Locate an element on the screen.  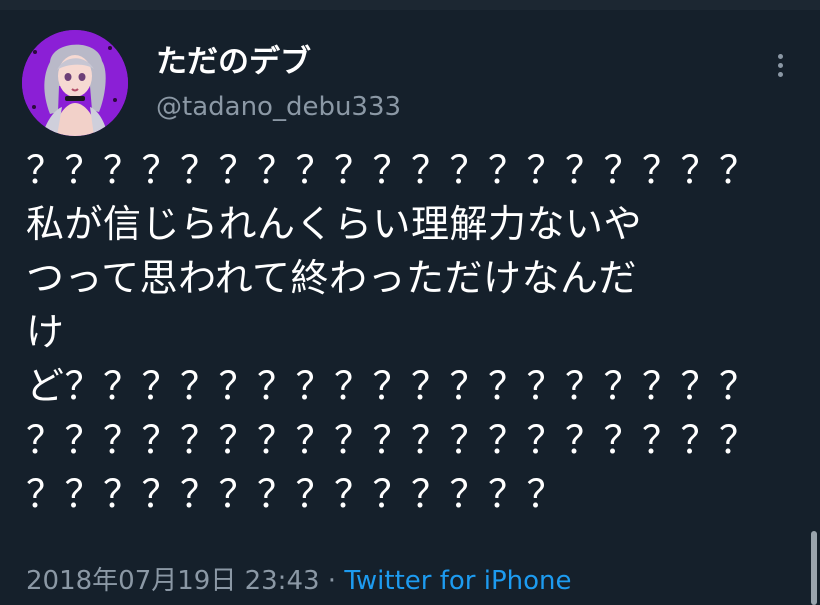
timestamp: 2018年07月19日 23:43 is located at coordinates (173, 581).